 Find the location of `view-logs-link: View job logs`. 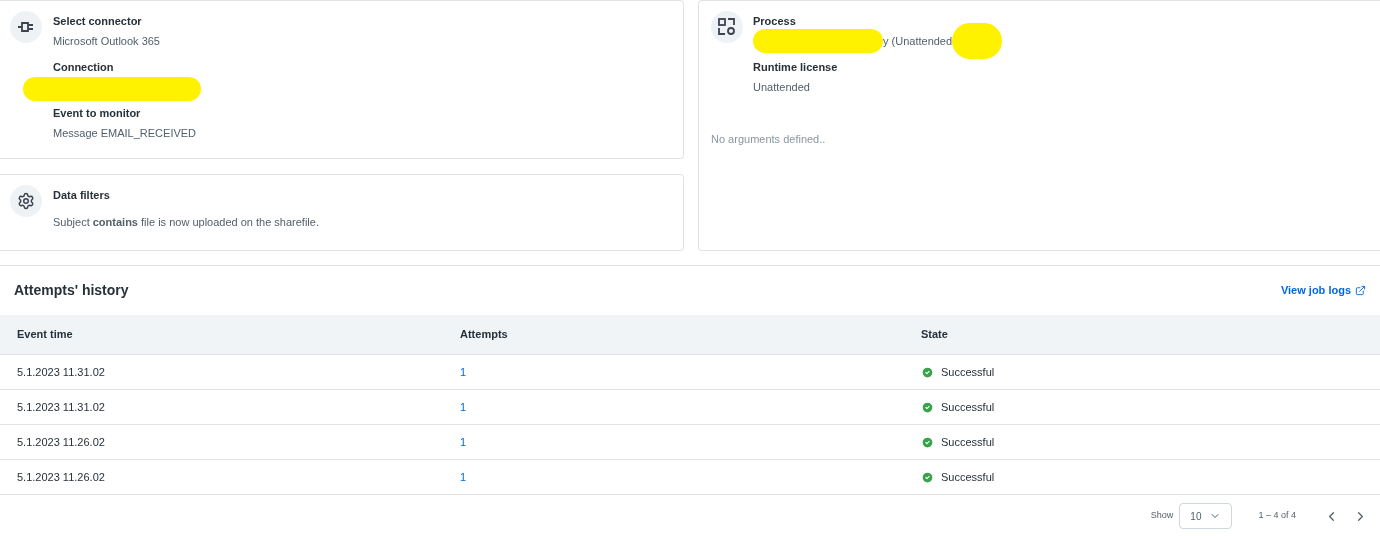

view-logs-link: View job logs is located at coordinates (1323, 290).